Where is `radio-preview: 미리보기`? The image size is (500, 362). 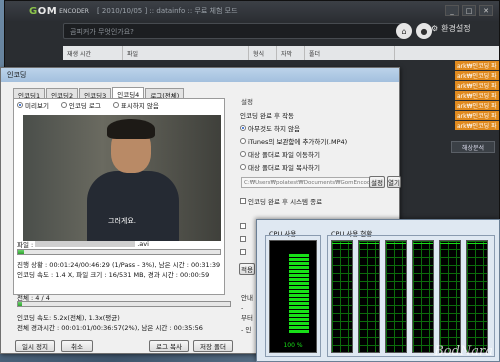 radio-preview: 미리보기 is located at coordinates (33, 105).